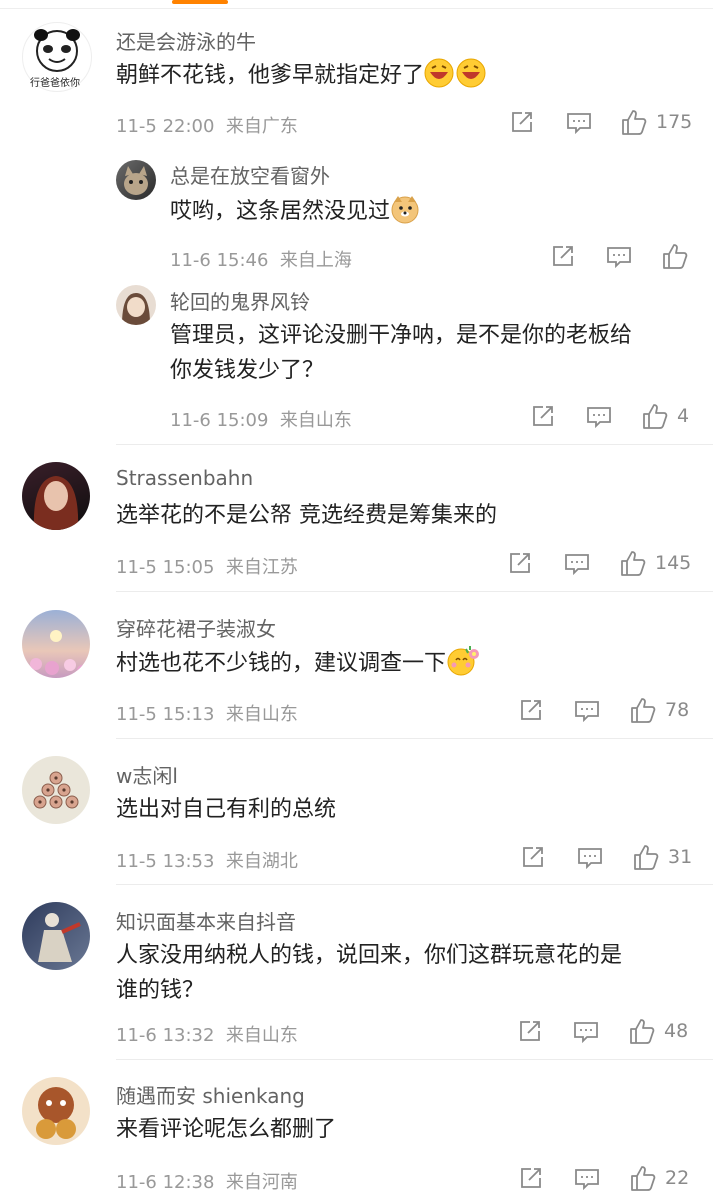 The image size is (713, 1200). What do you see at coordinates (165, 861) in the screenshot?
I see `timestamp: 11-5 13:53` at bounding box center [165, 861].